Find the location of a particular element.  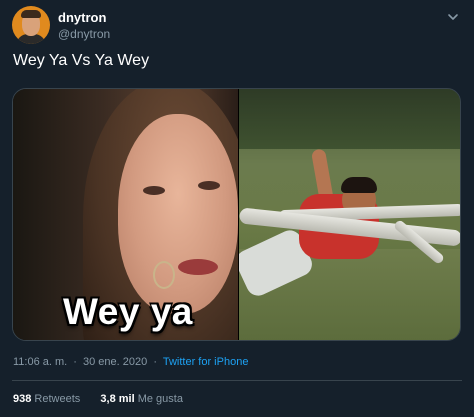

retweets-count: 938 is located at coordinates (22, 399).